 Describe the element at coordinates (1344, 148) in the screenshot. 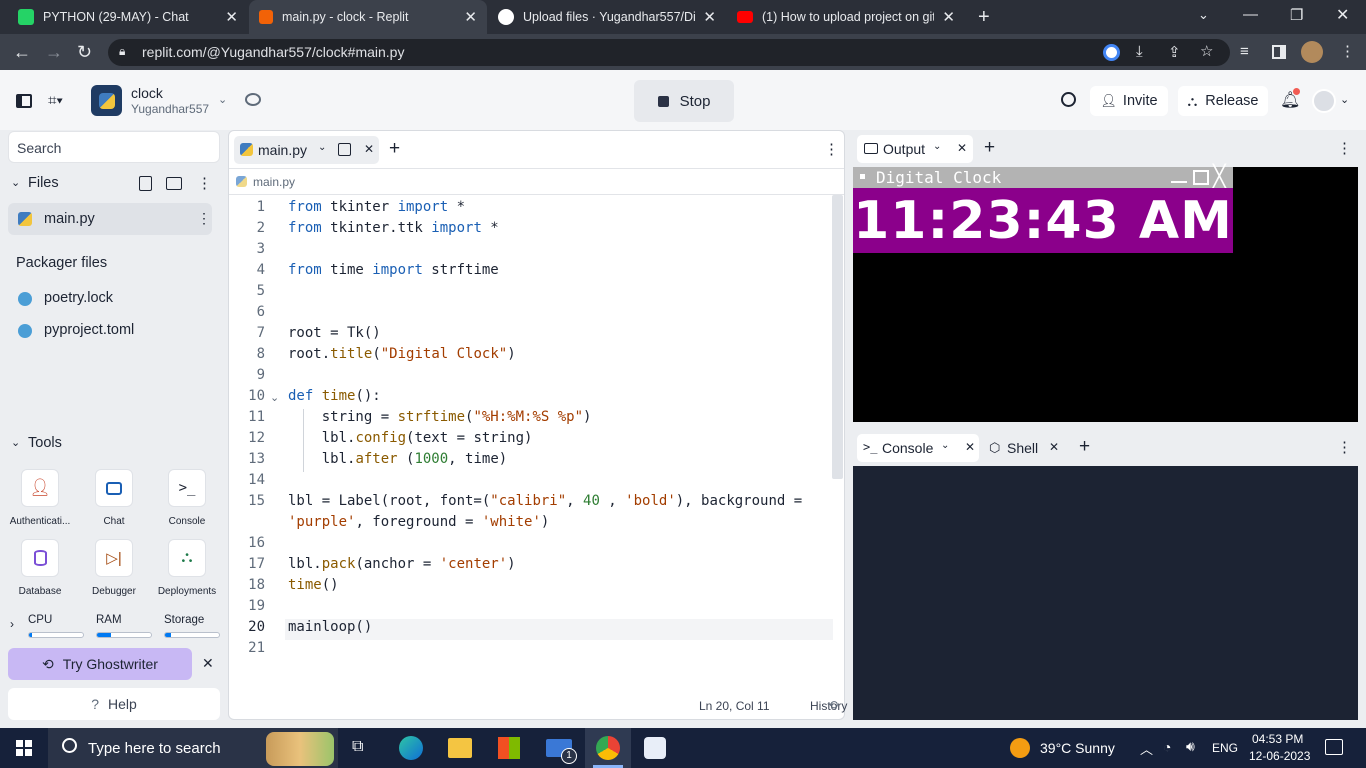

I see `output-menu-icon: ⋮` at that location.